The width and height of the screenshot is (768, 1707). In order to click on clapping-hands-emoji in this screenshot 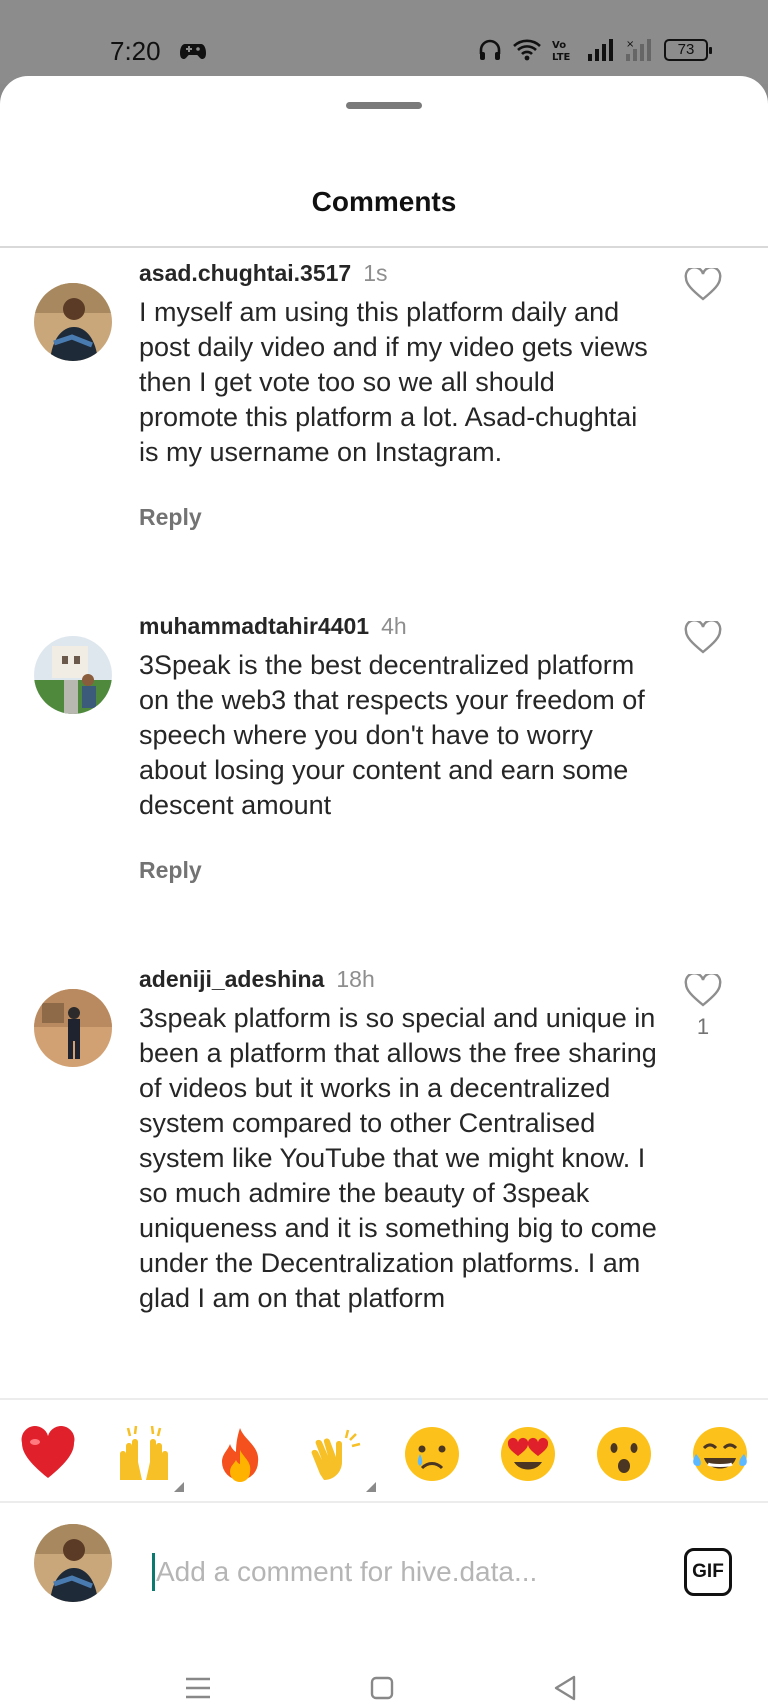, I will do `click(341, 1458)`.